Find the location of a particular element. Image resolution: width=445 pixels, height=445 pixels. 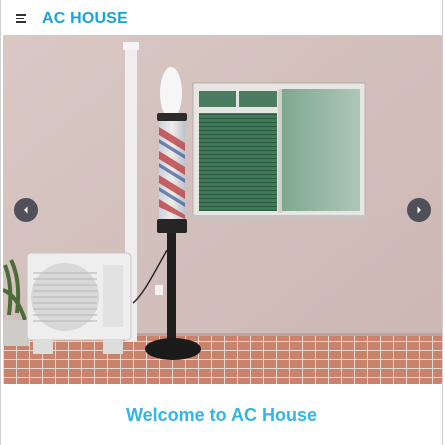

carousel-prev-button is located at coordinates (26, 210).